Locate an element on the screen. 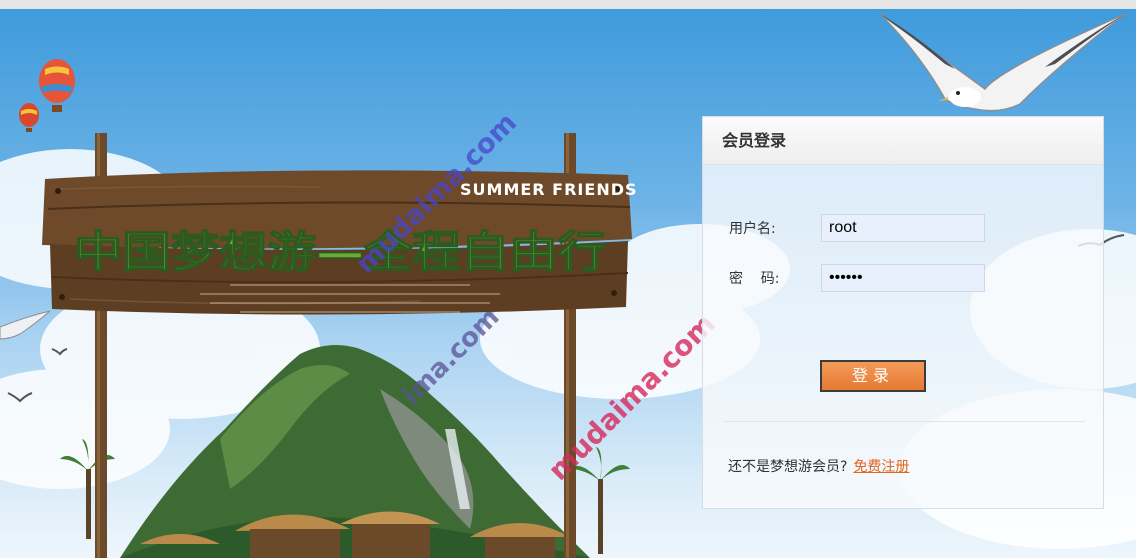 This screenshot has height=558, width=1136. password-input is located at coordinates (903, 278).